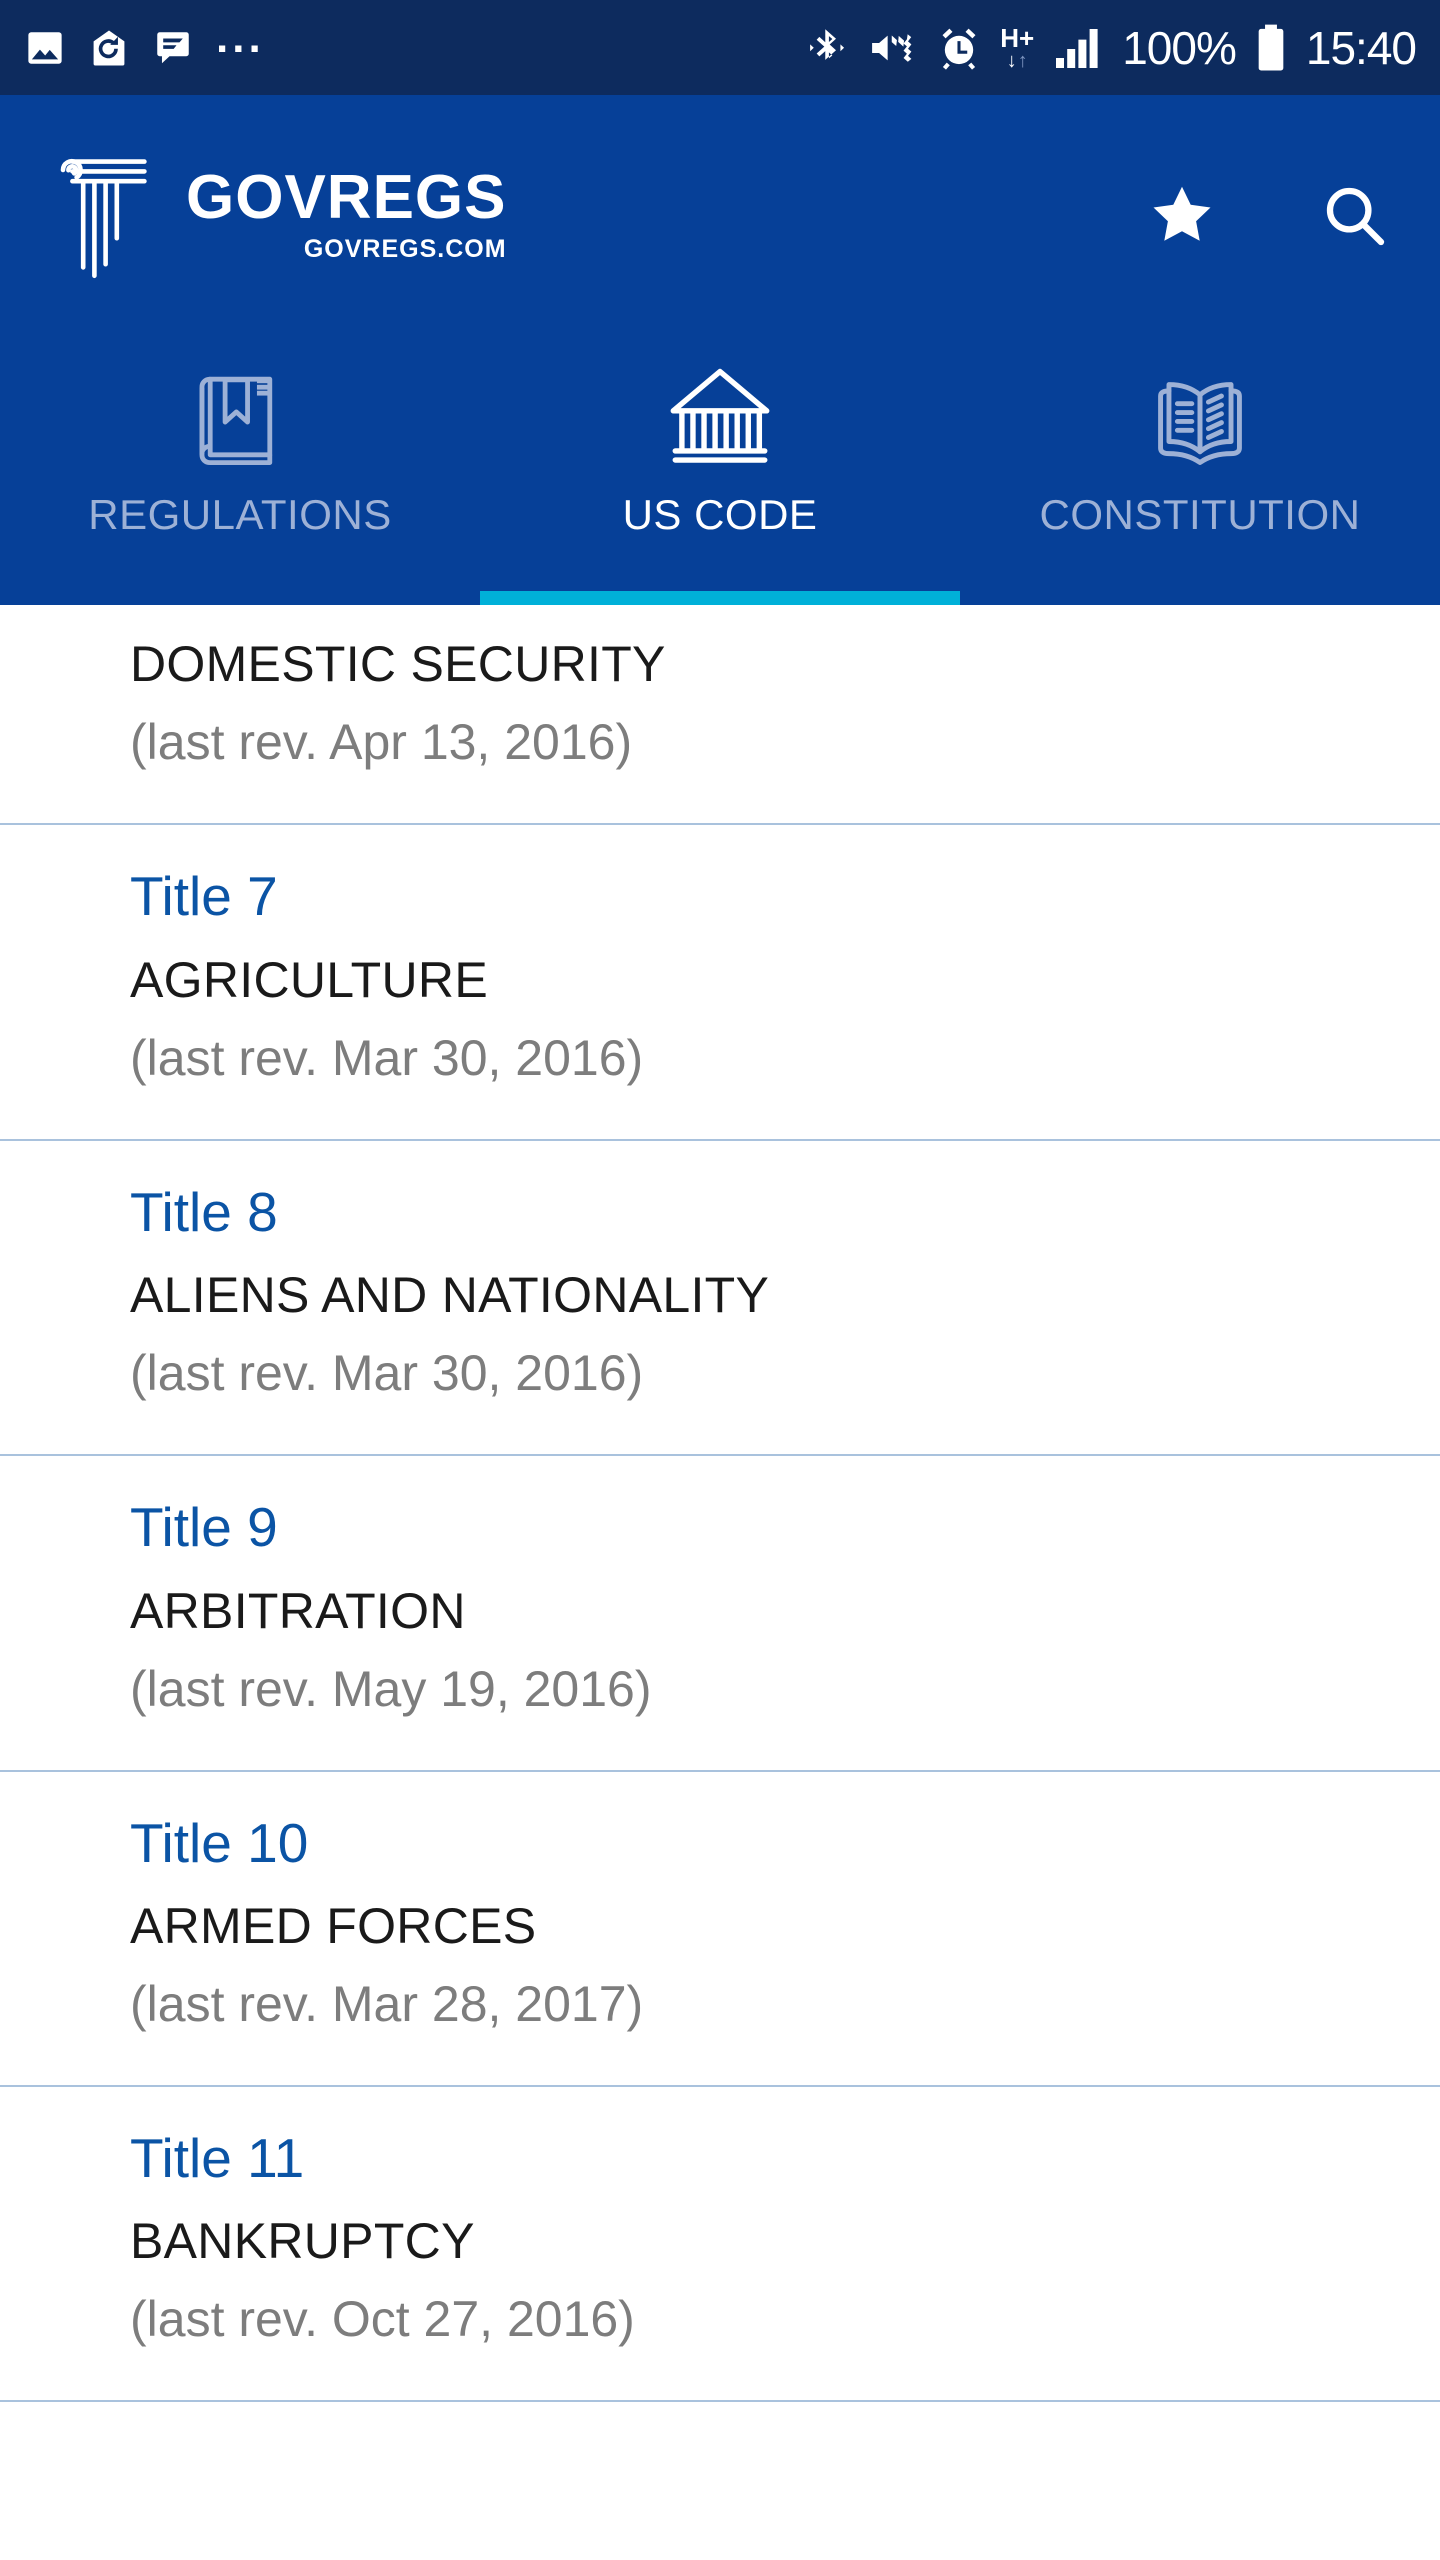  What do you see at coordinates (298, 1610) in the screenshot?
I see `list-item-name: ARBITRATION` at bounding box center [298, 1610].